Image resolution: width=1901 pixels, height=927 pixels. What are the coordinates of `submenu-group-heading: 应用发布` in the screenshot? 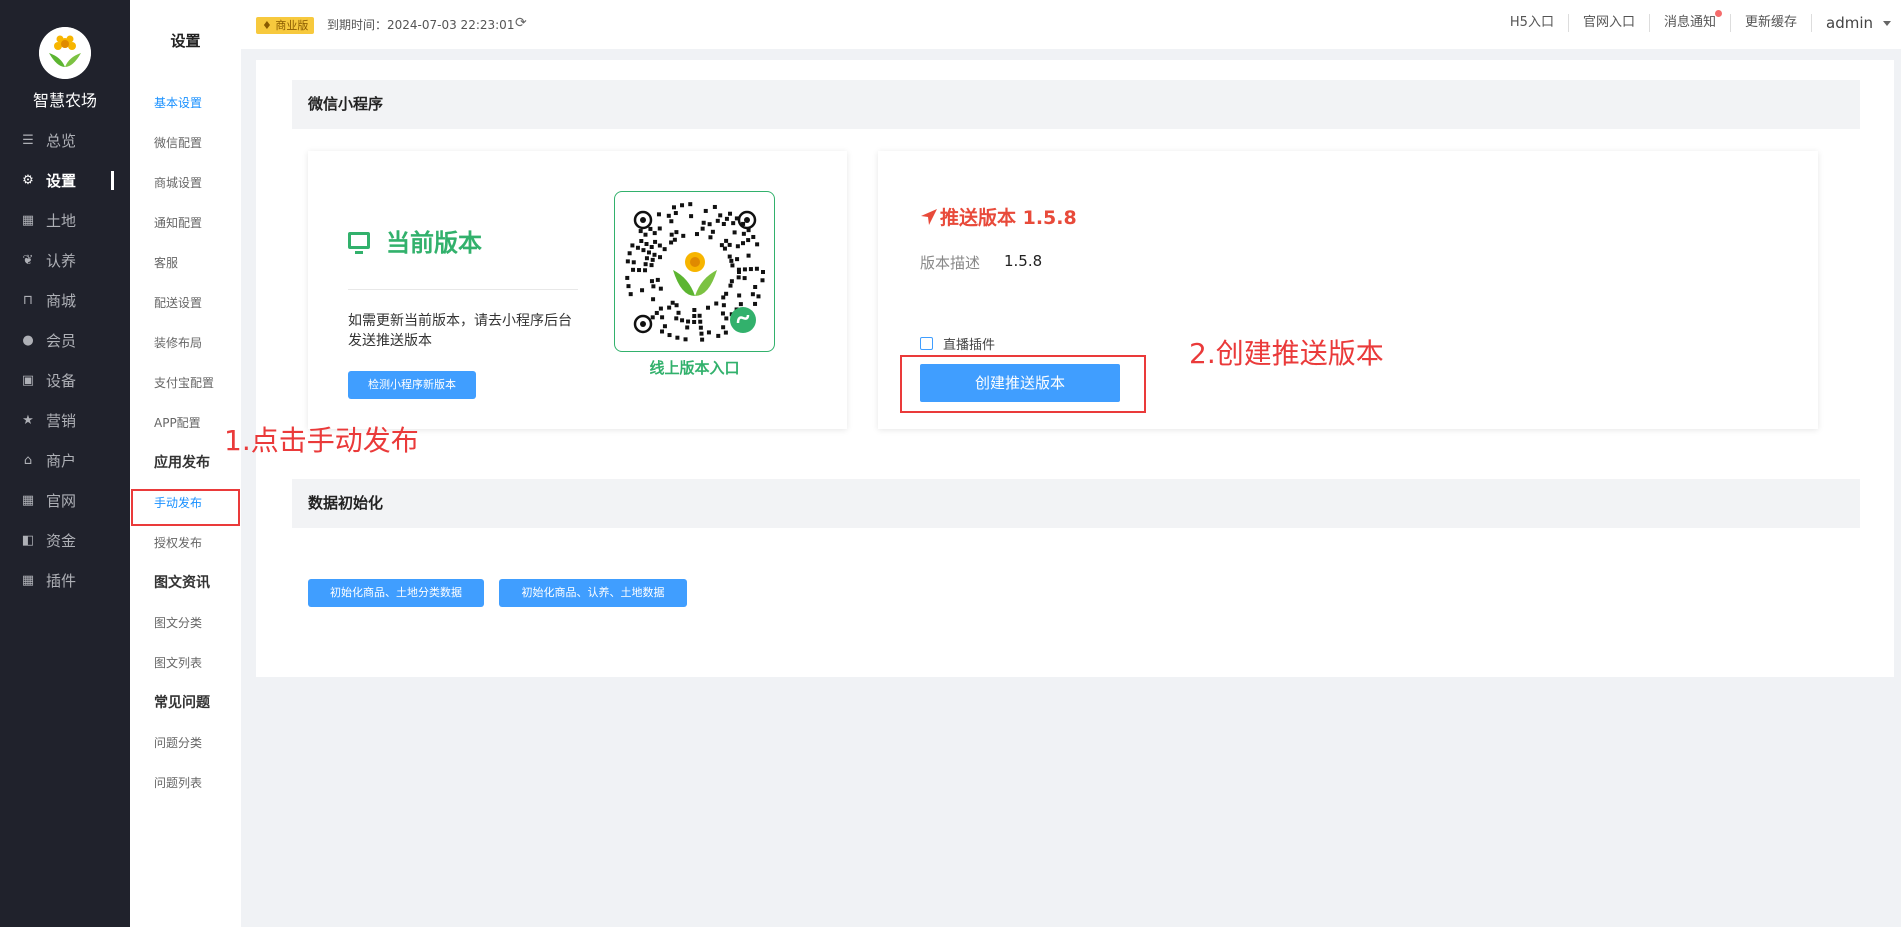 It's located at (182, 463).